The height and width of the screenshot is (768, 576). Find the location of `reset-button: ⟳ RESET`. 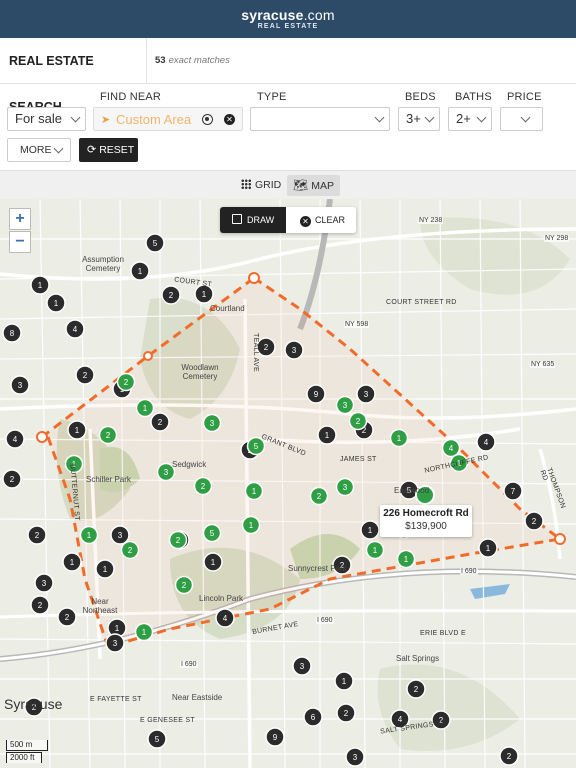

reset-button: ⟳ RESET is located at coordinates (108, 150).